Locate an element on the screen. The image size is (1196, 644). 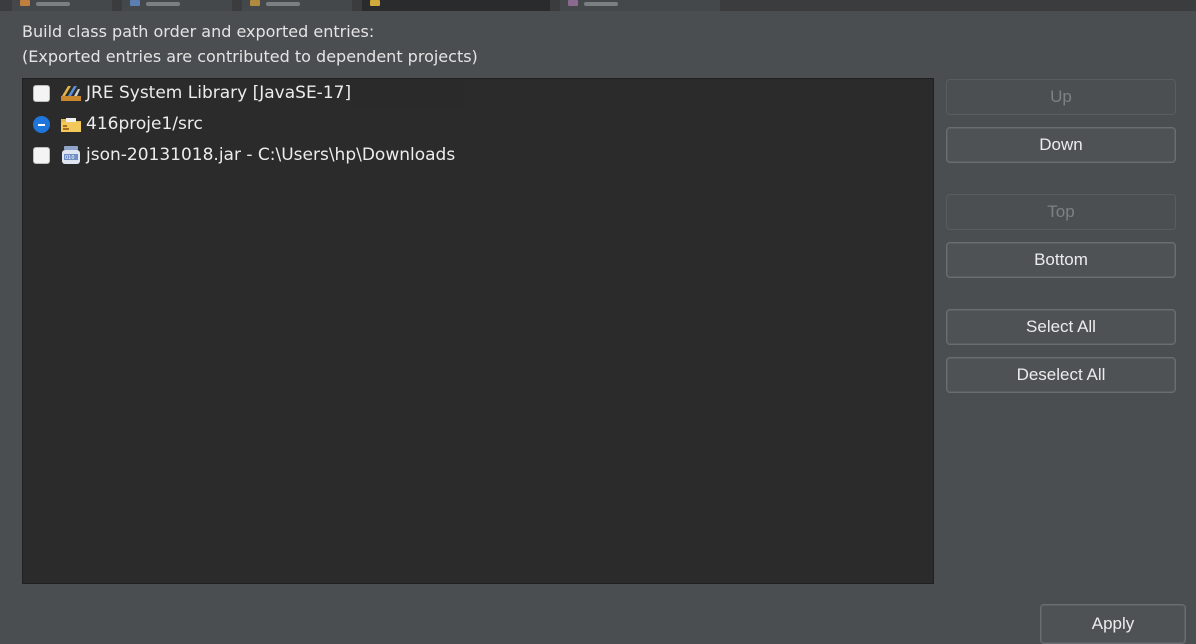
source-folder-icon is located at coordinates (71, 125).